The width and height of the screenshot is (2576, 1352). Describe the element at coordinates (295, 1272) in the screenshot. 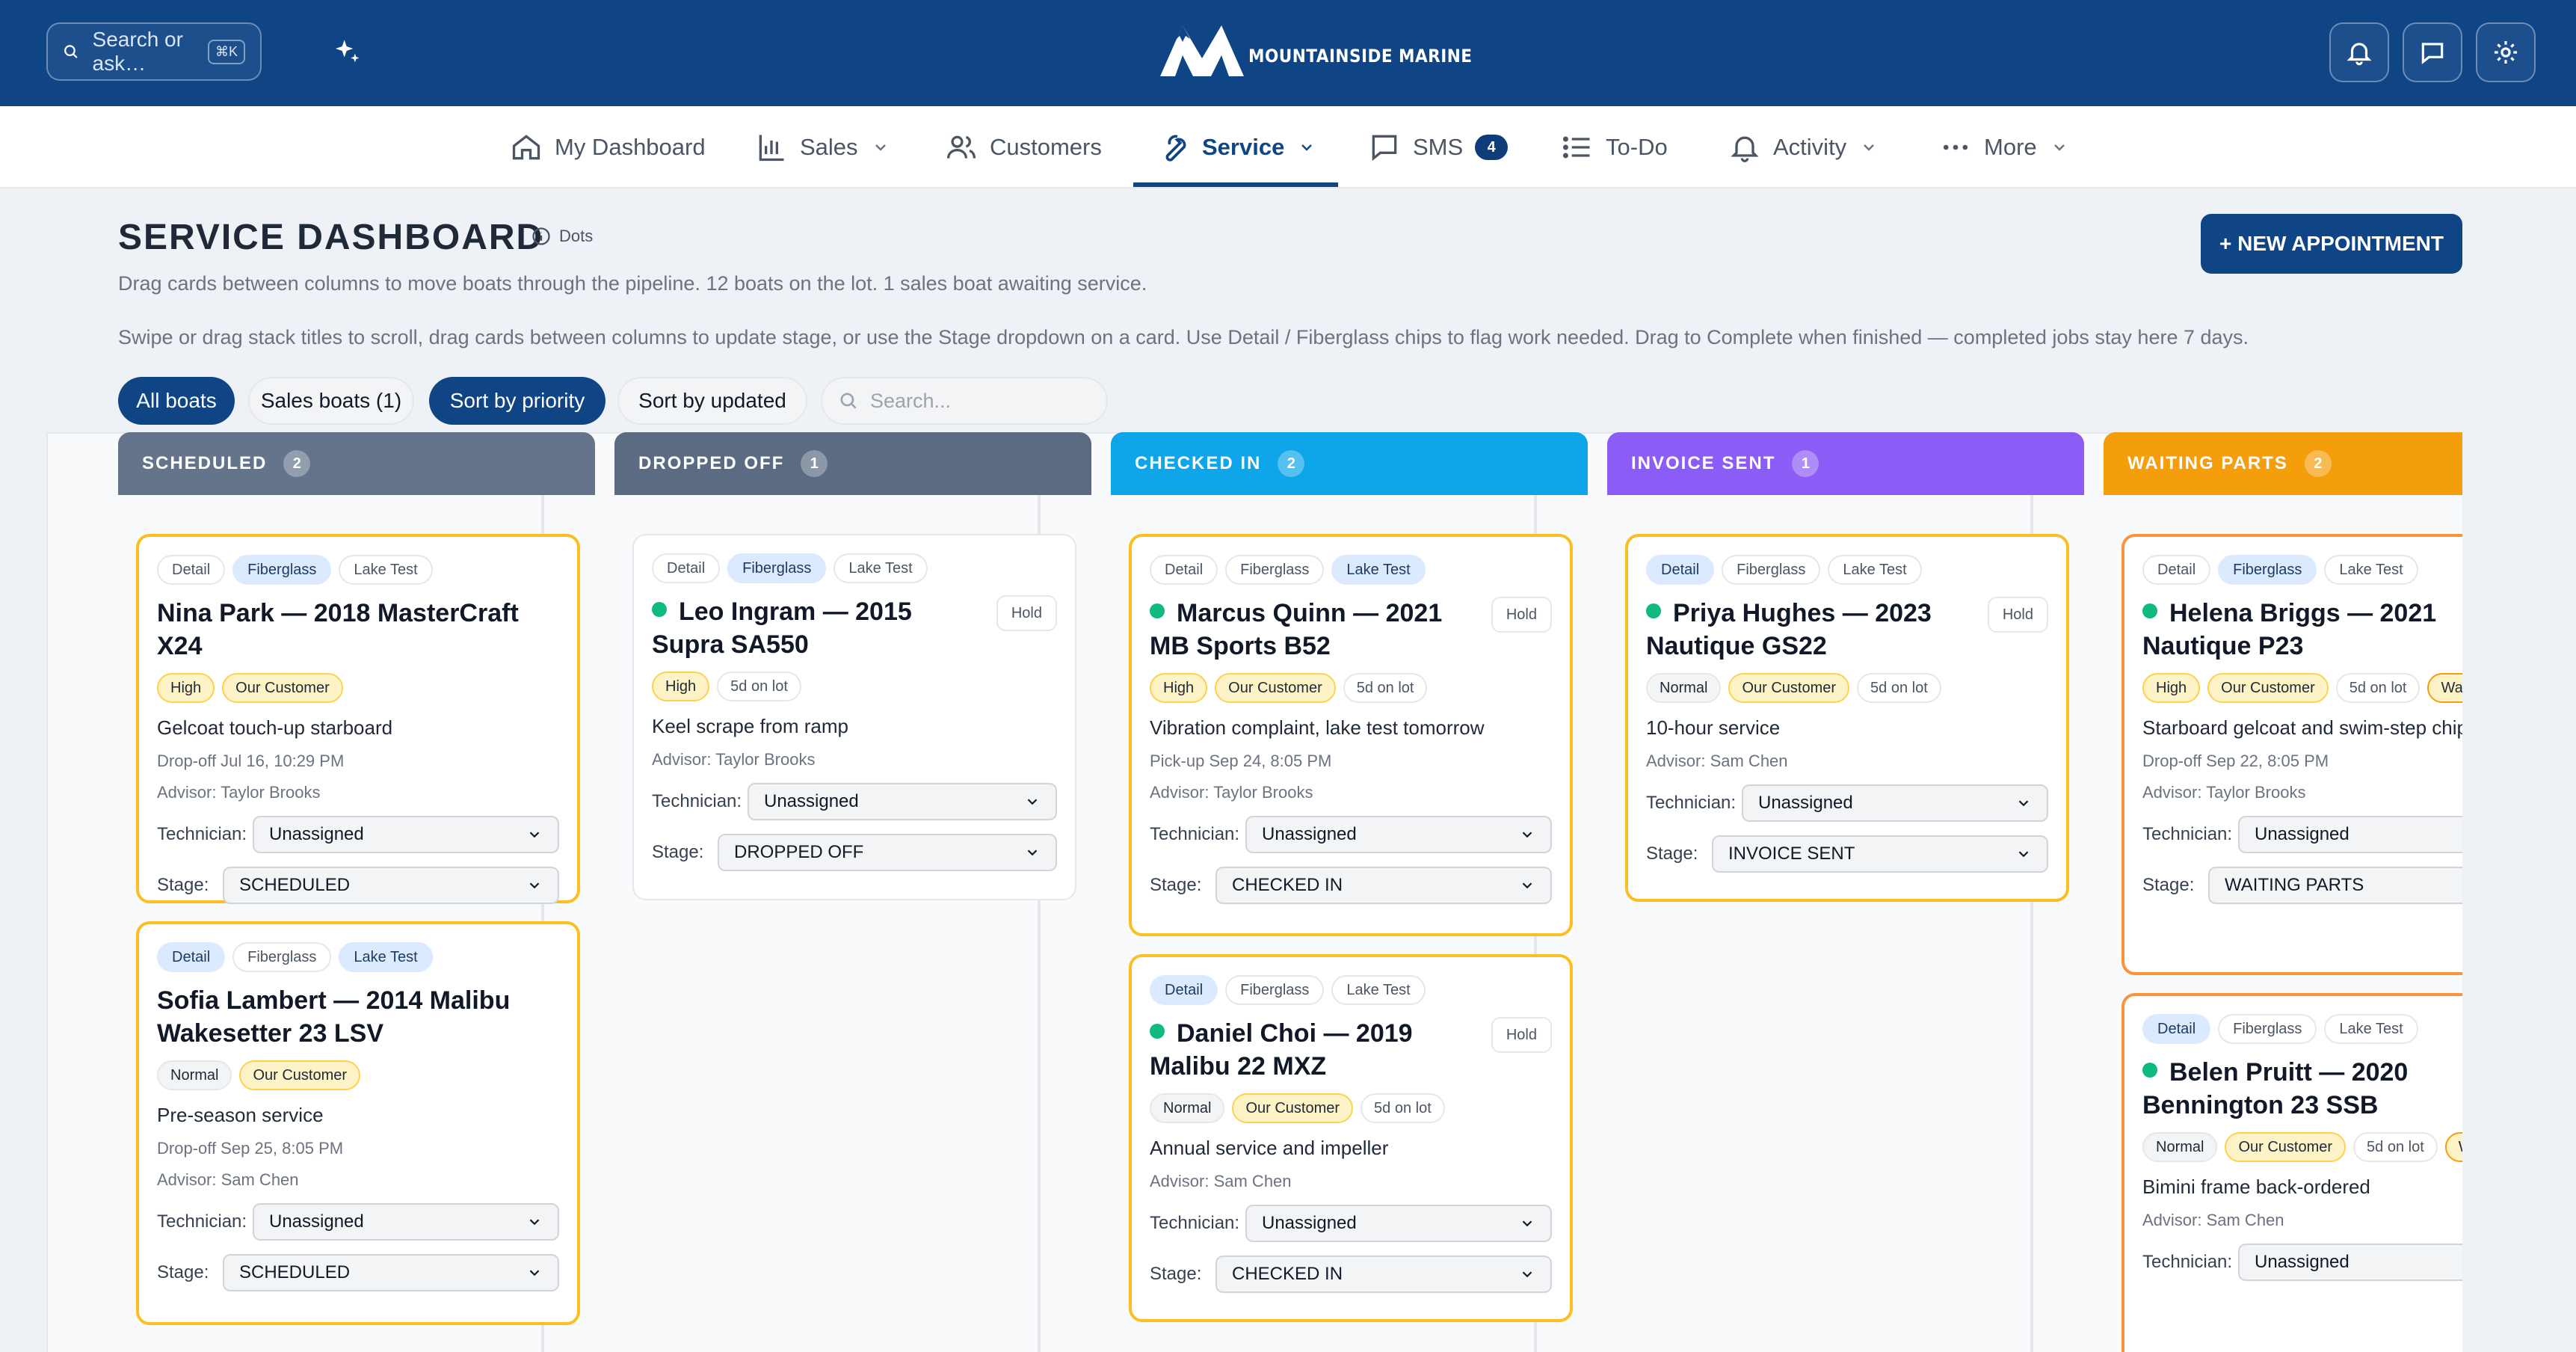

I see `stage-value: SCHEDULED` at that location.